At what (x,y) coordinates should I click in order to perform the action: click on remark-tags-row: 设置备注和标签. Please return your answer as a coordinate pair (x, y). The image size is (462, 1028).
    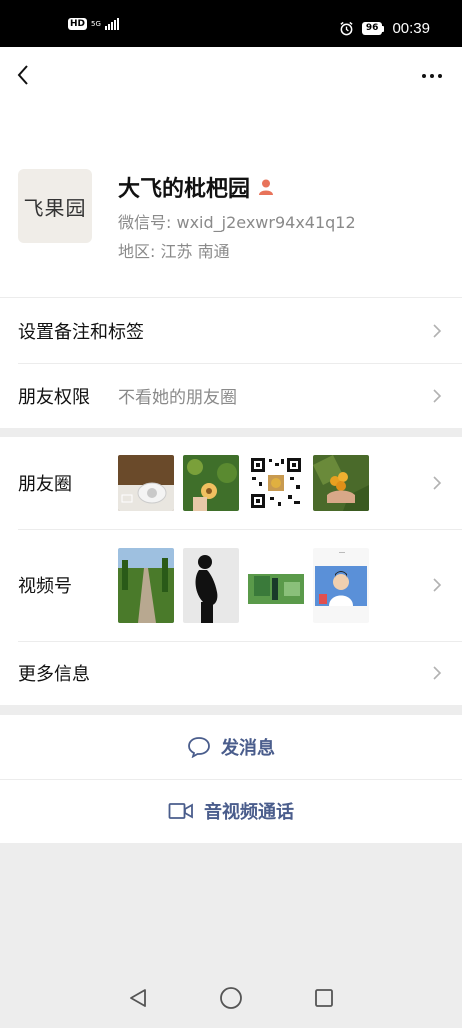
    Looking at the image, I should click on (231, 330).